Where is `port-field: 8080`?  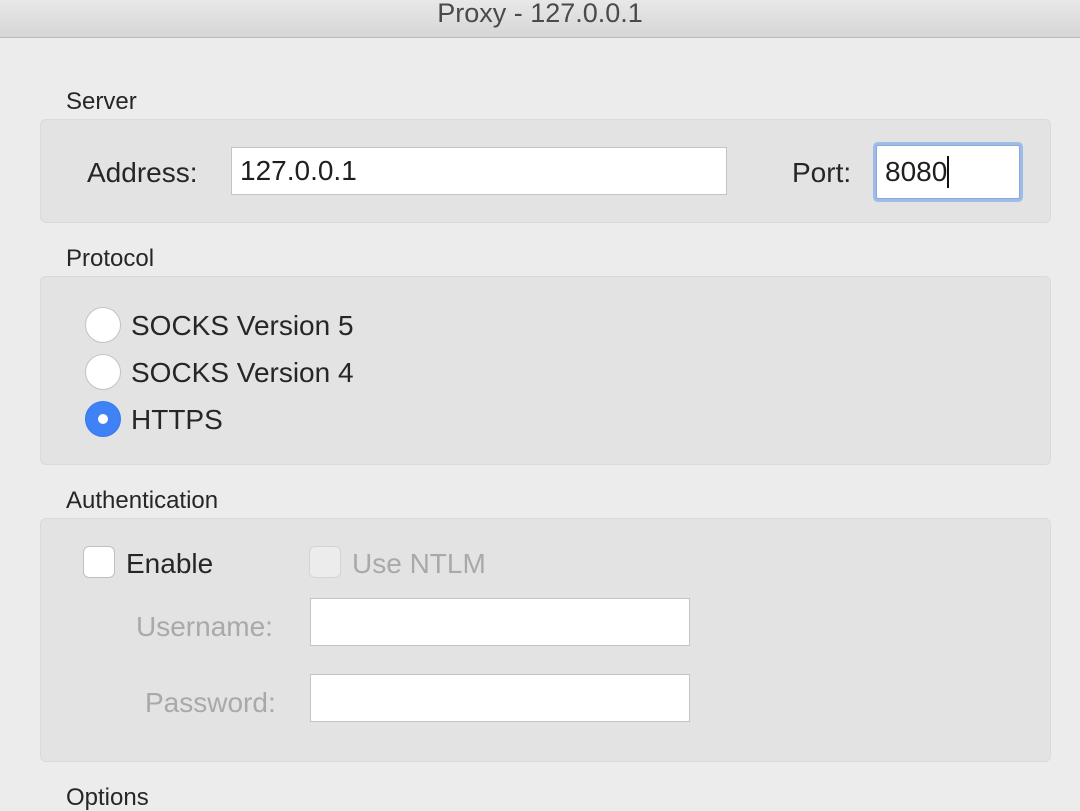 port-field: 8080 is located at coordinates (948, 172).